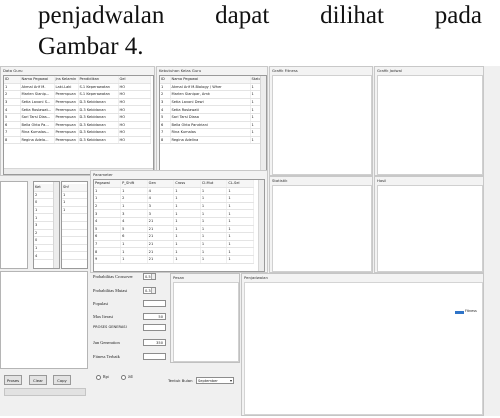 The height and width of the screenshot is (418, 500). Describe the element at coordinates (44, 320) in the screenshot. I see `log-box` at that location.